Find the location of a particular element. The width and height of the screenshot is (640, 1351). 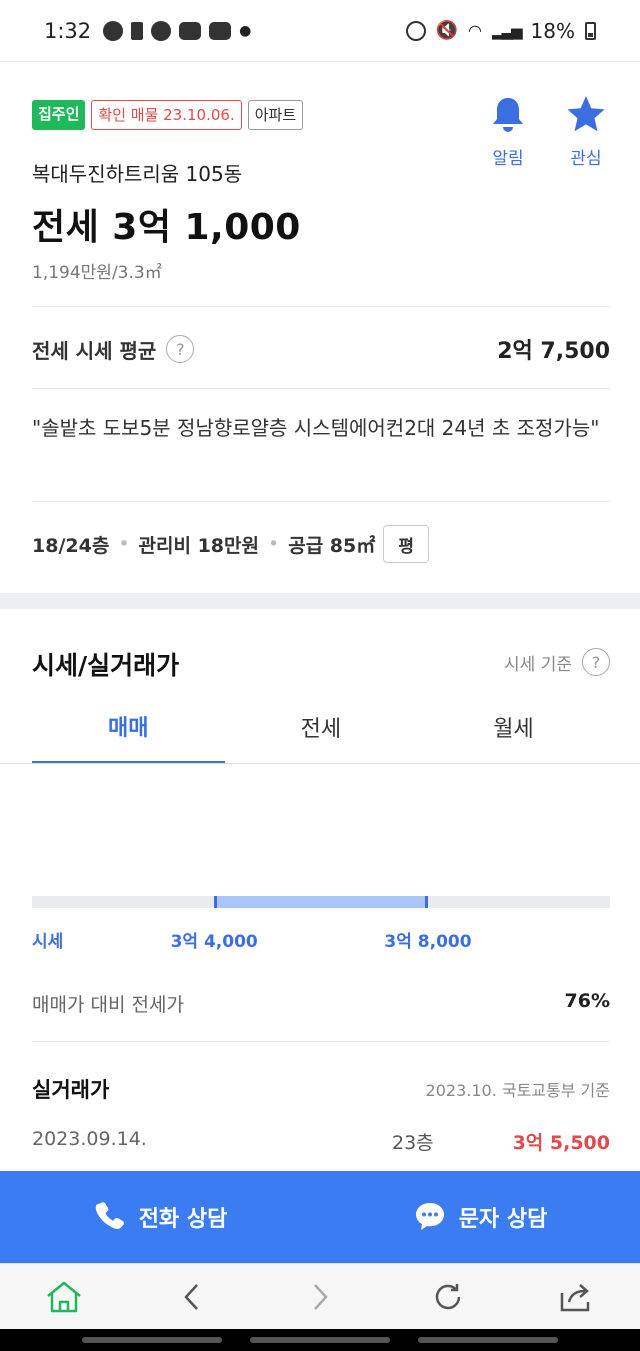

deal-floor: 23층 is located at coordinates (413, 1143).